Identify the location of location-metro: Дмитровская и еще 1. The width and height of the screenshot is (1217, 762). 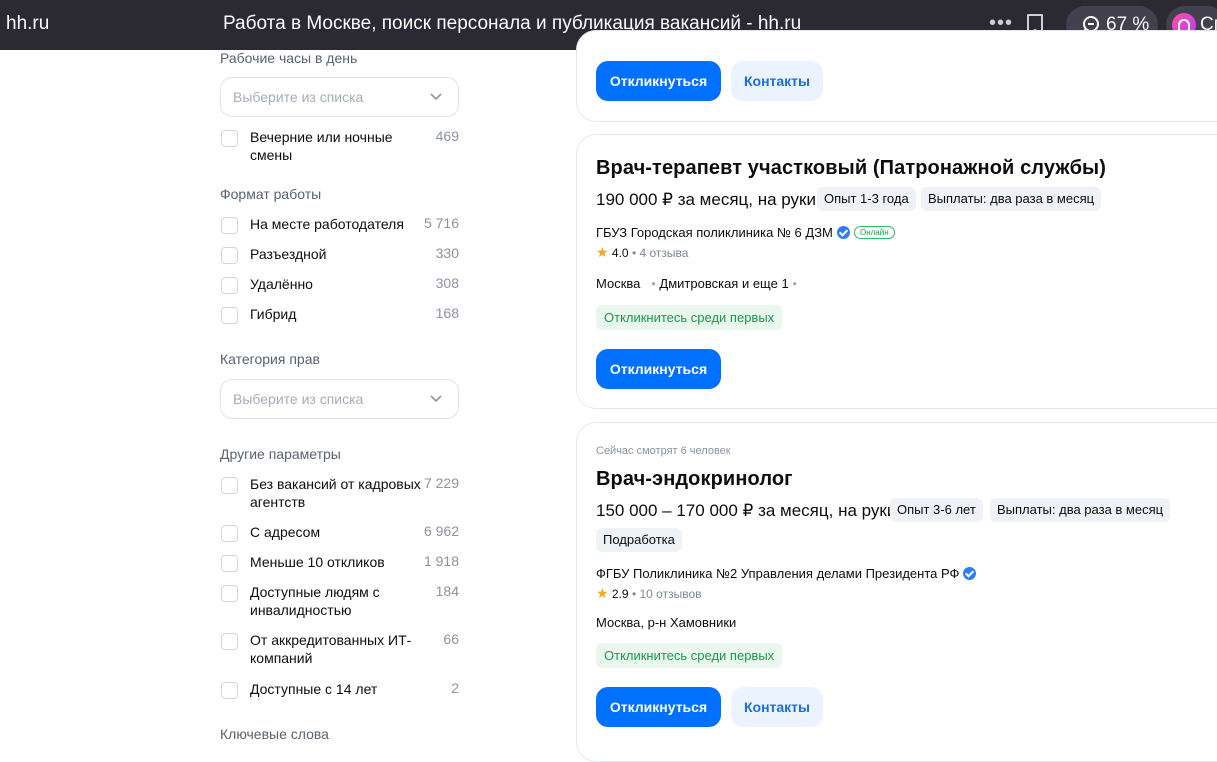
(724, 283).